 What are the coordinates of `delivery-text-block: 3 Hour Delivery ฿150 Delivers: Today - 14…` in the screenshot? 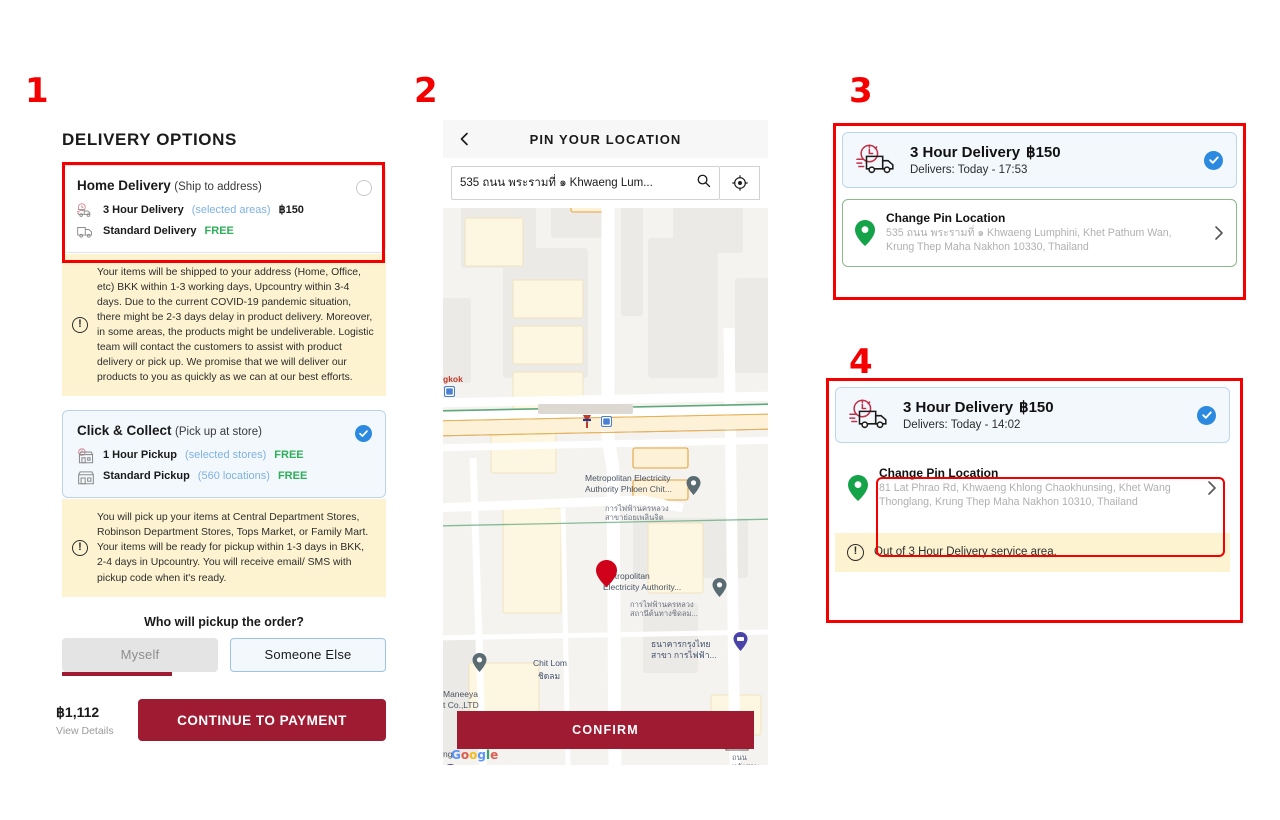 It's located at (1044, 415).